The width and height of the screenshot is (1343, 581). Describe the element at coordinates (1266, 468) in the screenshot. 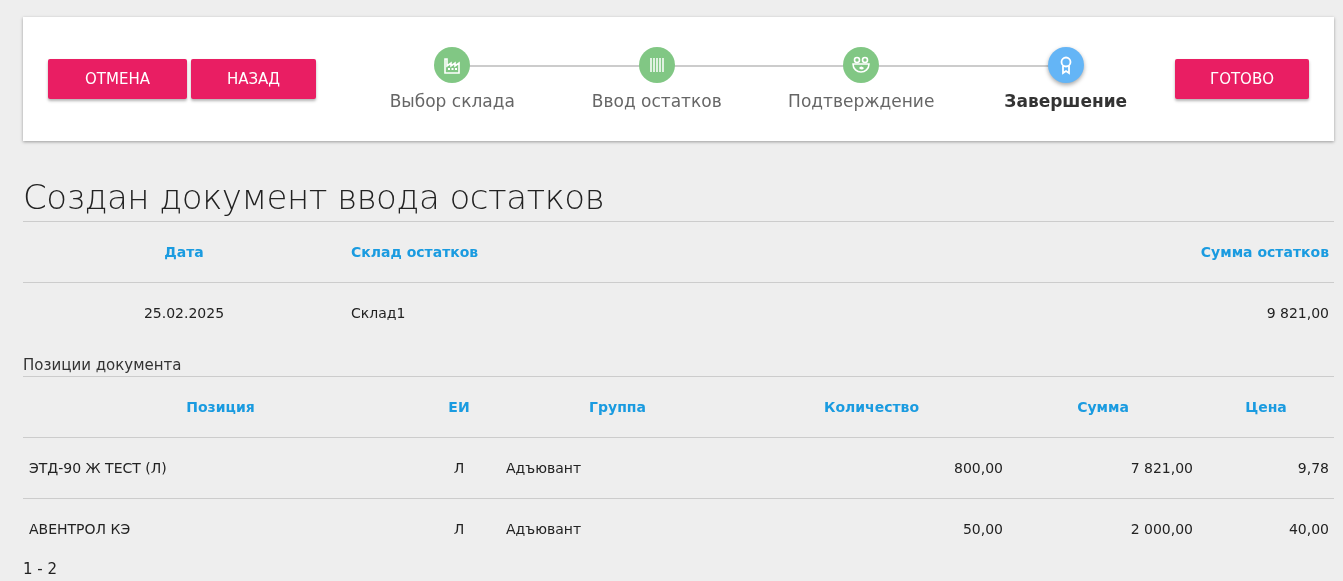

I see `table-cell: 9,78` at that location.